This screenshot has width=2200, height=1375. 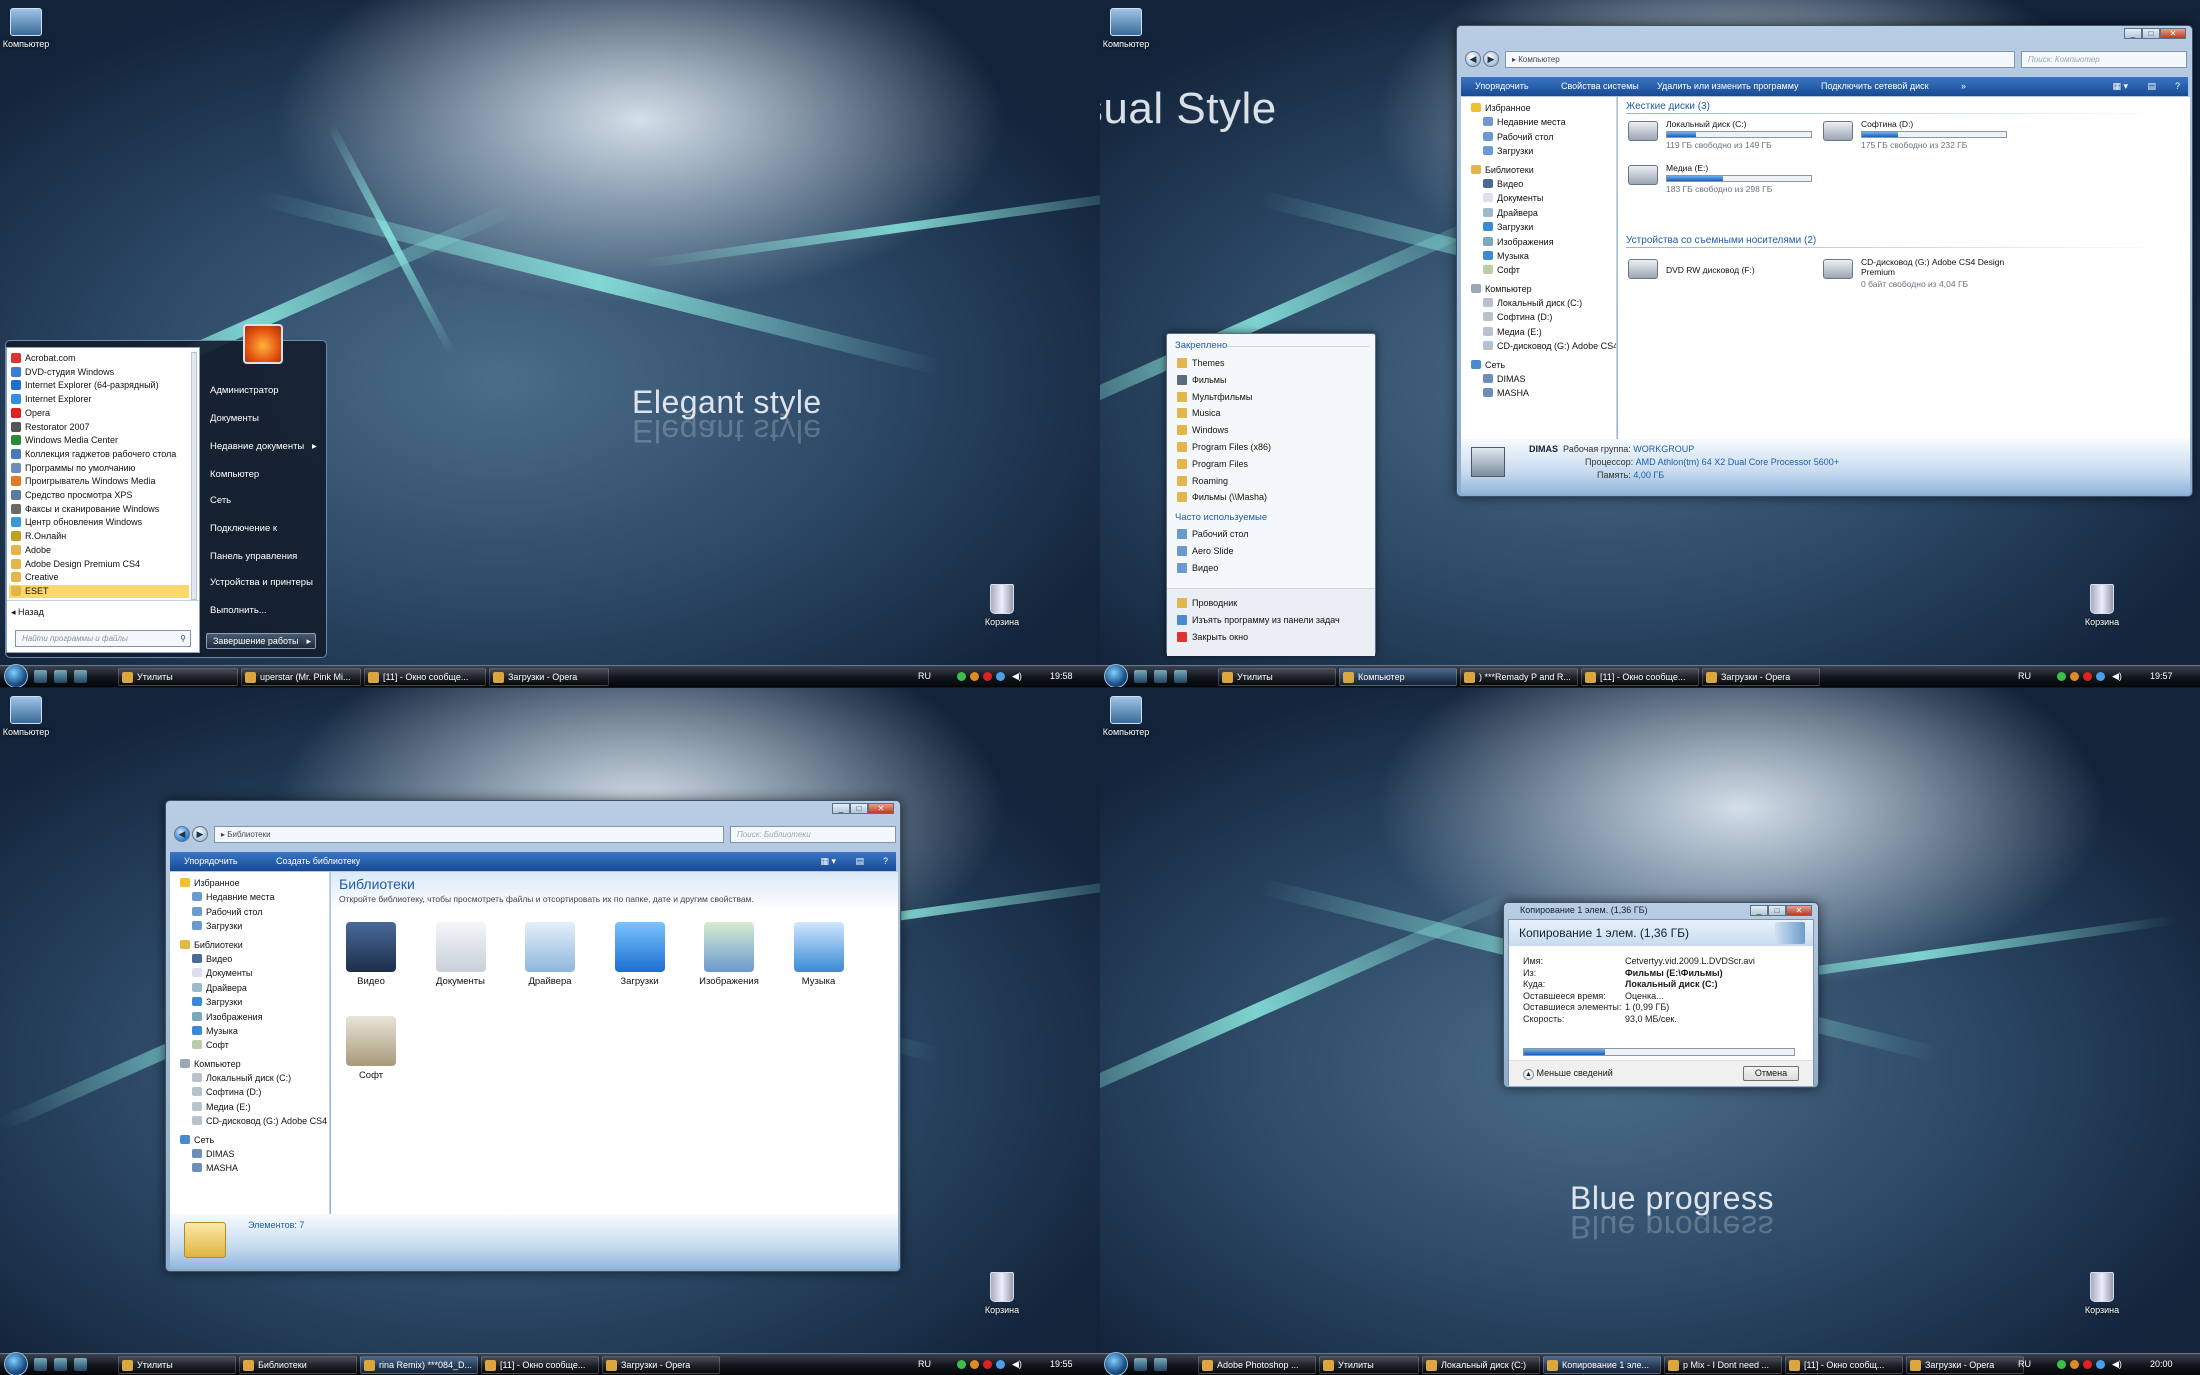 What do you see at coordinates (234, 418) in the screenshot?
I see `start-right-item: Документы` at bounding box center [234, 418].